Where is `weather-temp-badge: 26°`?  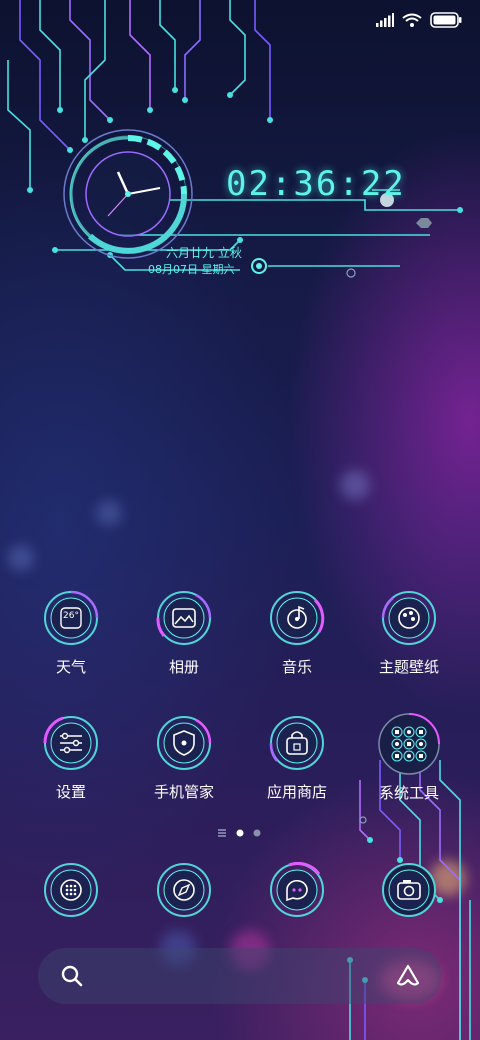
weather-temp-badge: 26° is located at coordinates (71, 616).